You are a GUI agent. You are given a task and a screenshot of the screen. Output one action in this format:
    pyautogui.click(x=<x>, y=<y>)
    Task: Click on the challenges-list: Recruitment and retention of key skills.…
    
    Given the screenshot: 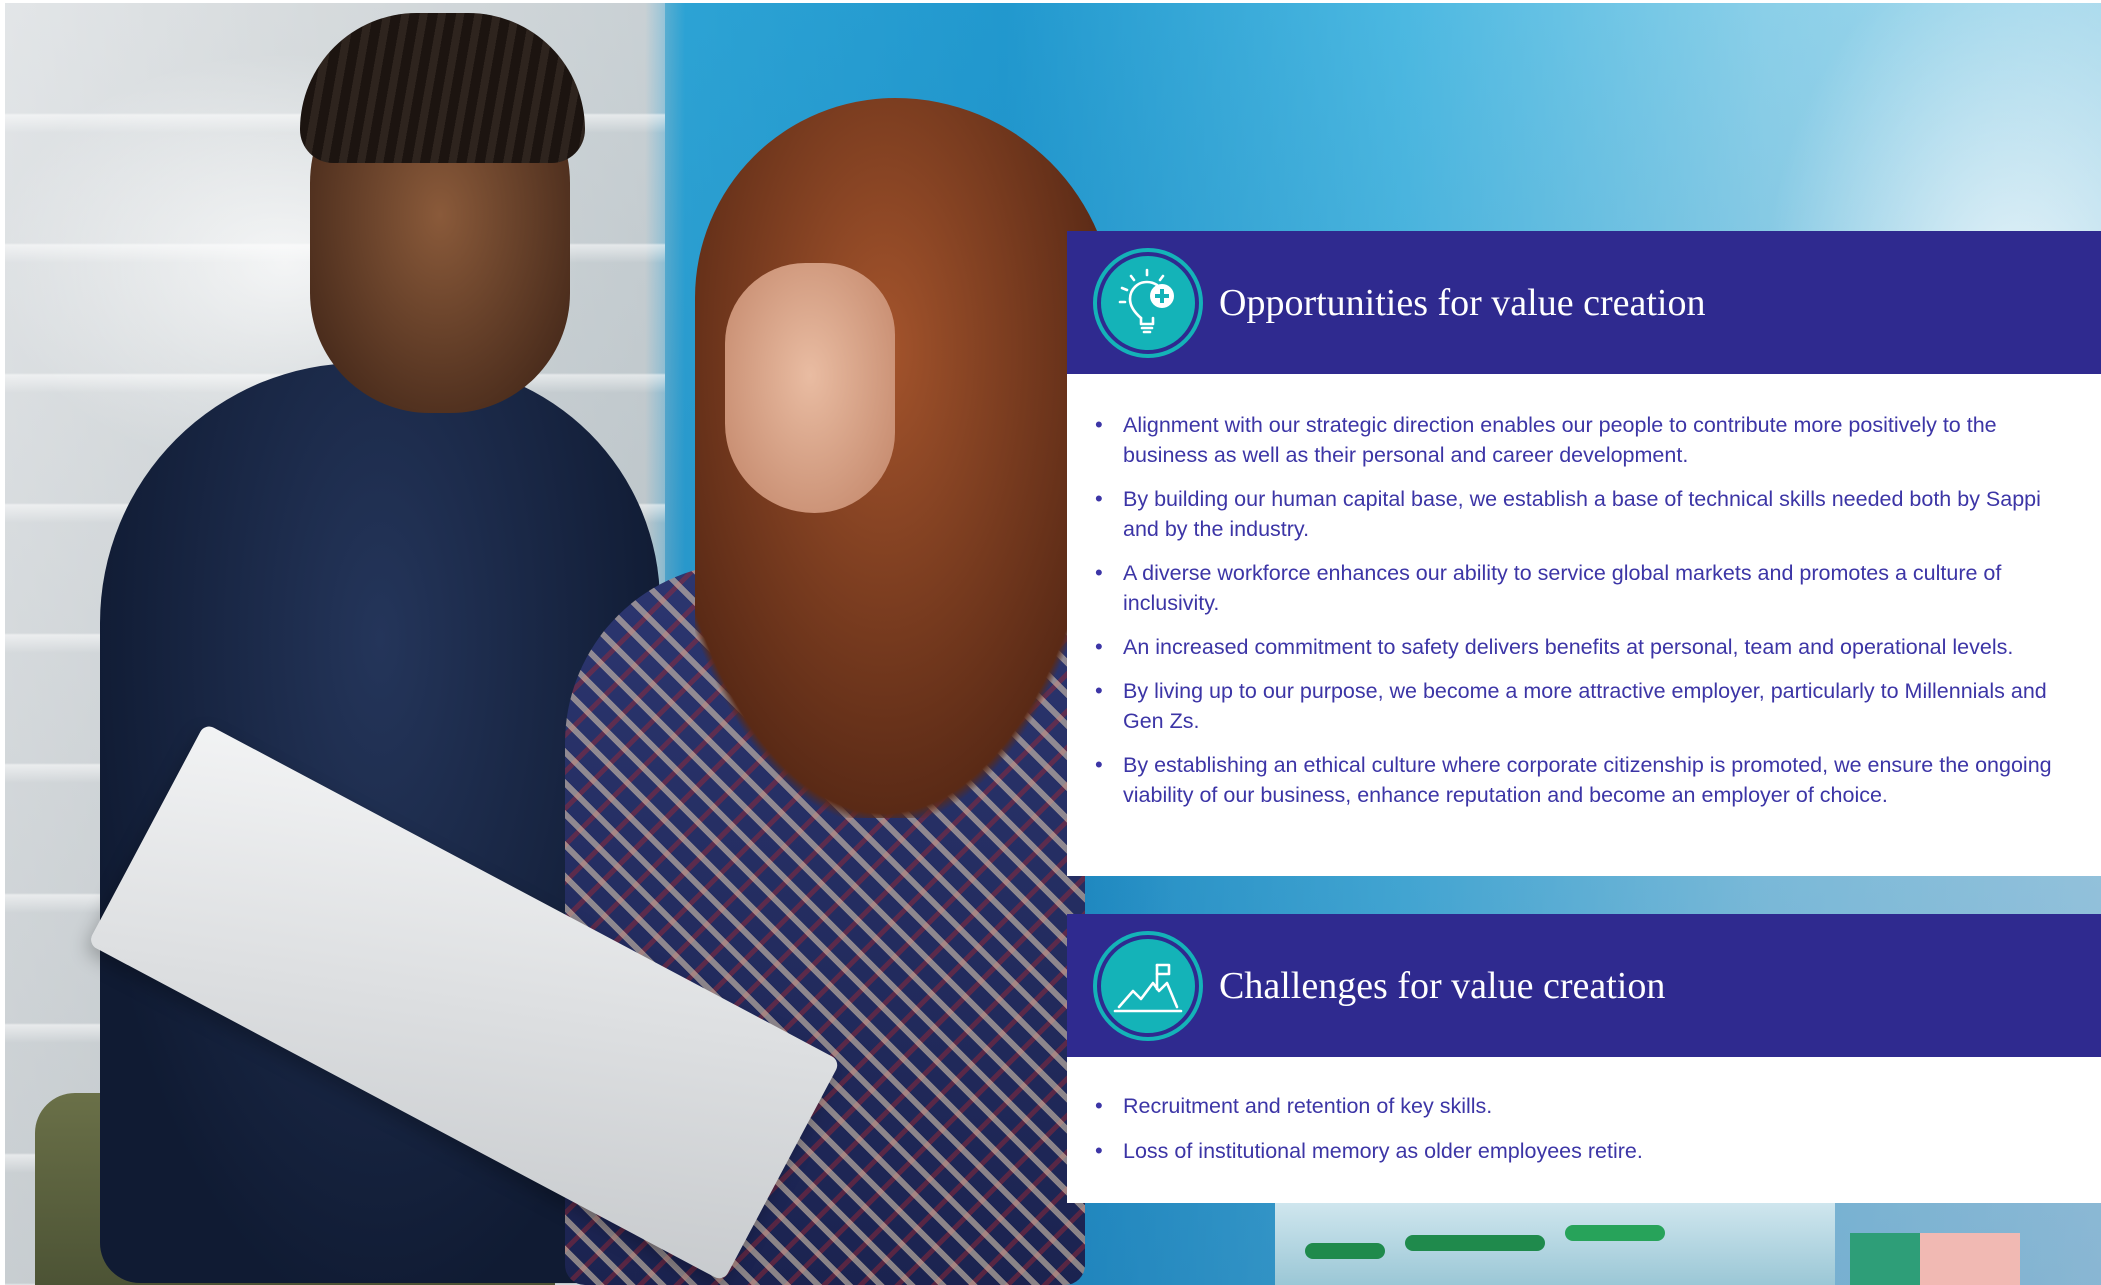 What is the action you would take?
    pyautogui.click(x=1582, y=1128)
    